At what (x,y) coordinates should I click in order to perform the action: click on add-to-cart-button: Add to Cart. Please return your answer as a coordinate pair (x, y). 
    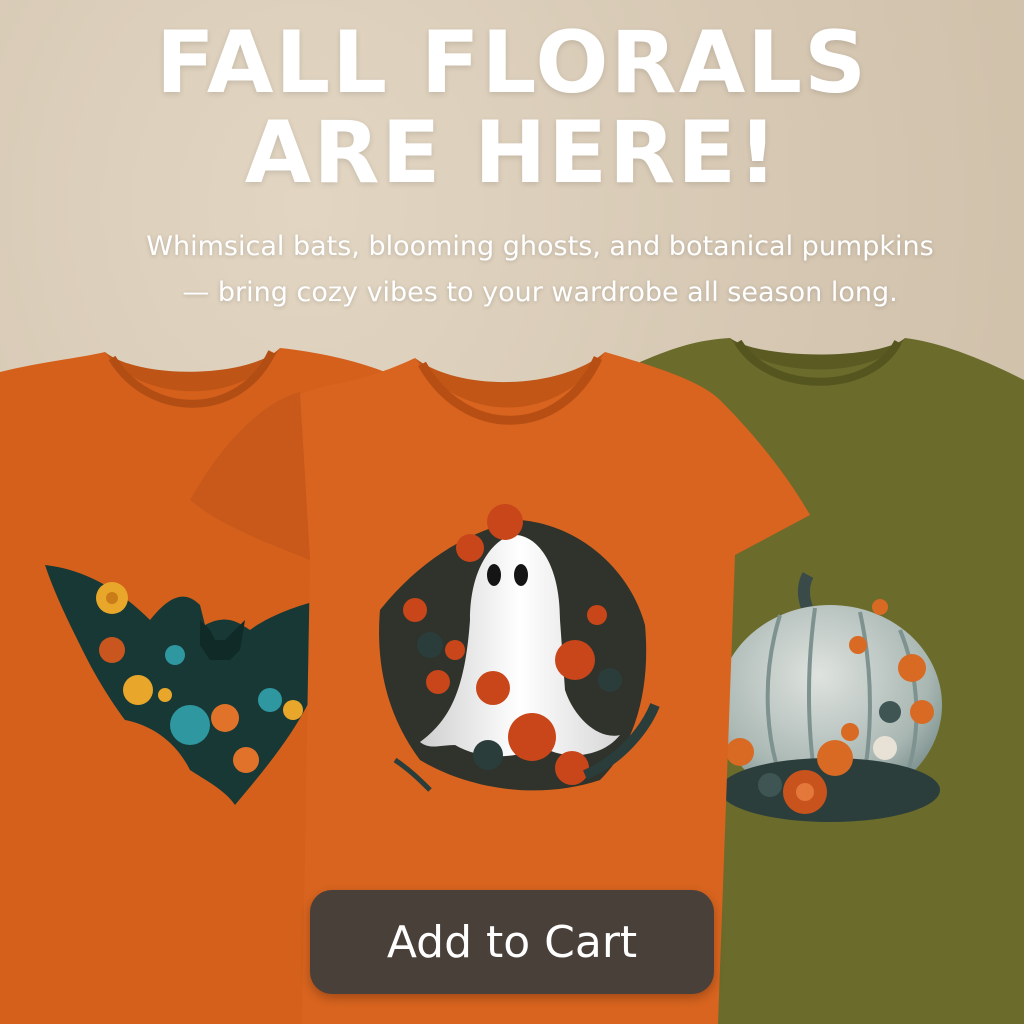
    Looking at the image, I should click on (512, 942).